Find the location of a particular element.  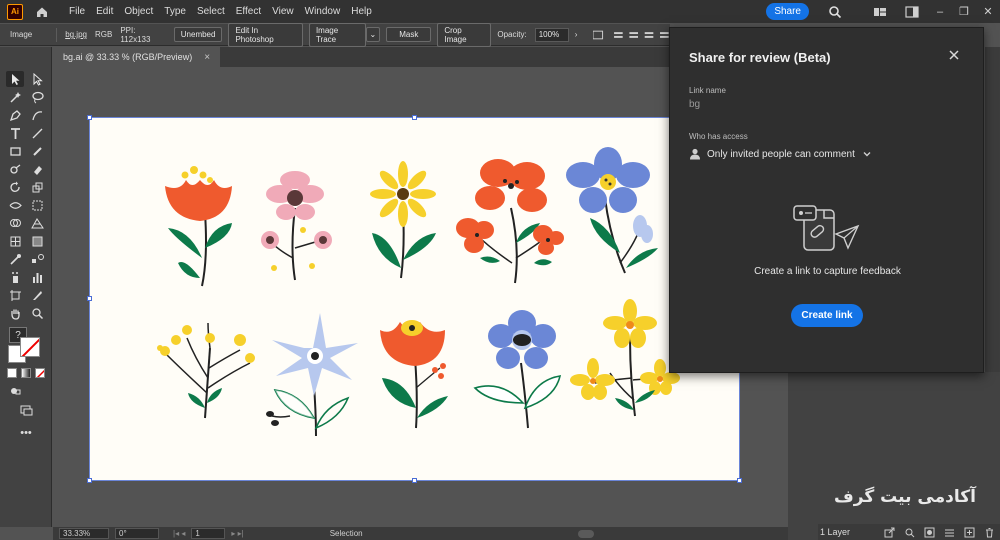

gradient-swatch is located at coordinates (26, 373).